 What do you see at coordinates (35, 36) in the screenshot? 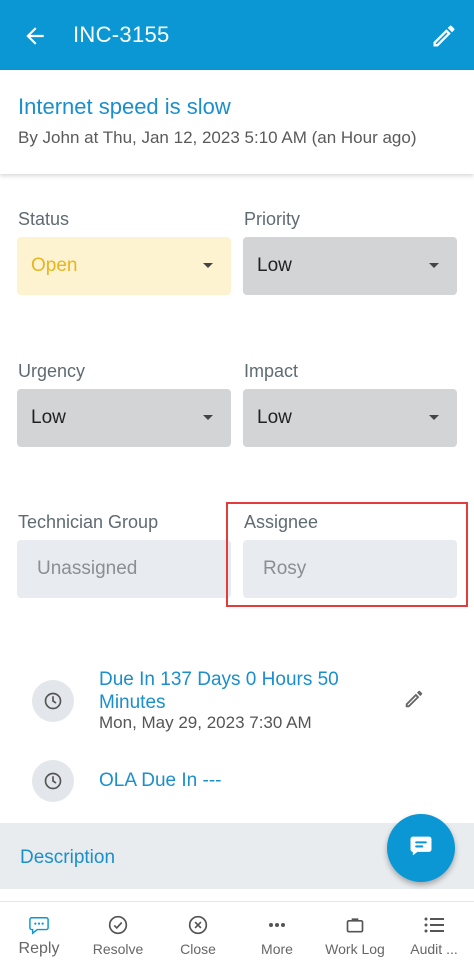
I see `back-arrow-icon` at bounding box center [35, 36].